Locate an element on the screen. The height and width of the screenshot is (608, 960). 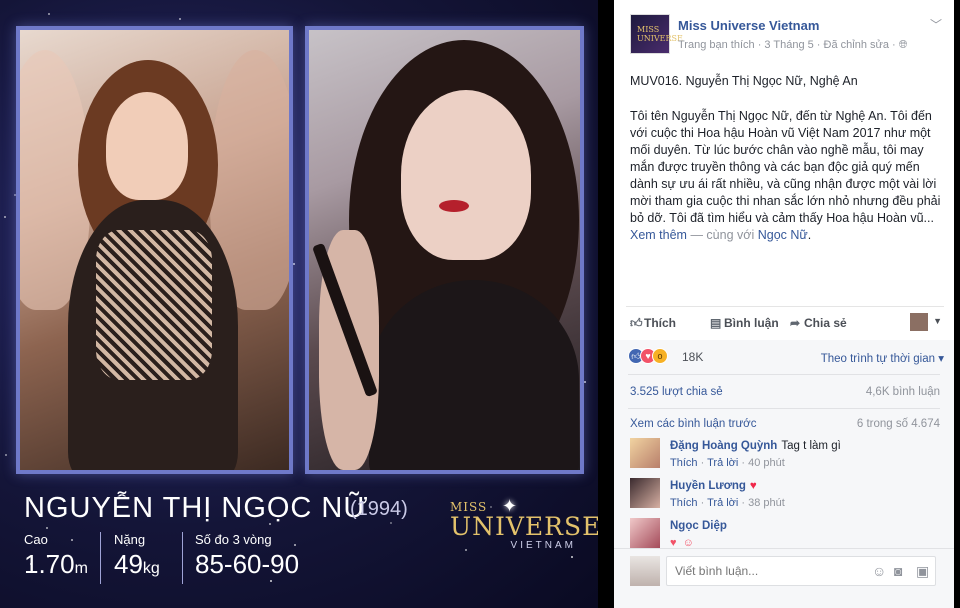
like-button: 👍︎Thích is located at coordinates (653, 323).